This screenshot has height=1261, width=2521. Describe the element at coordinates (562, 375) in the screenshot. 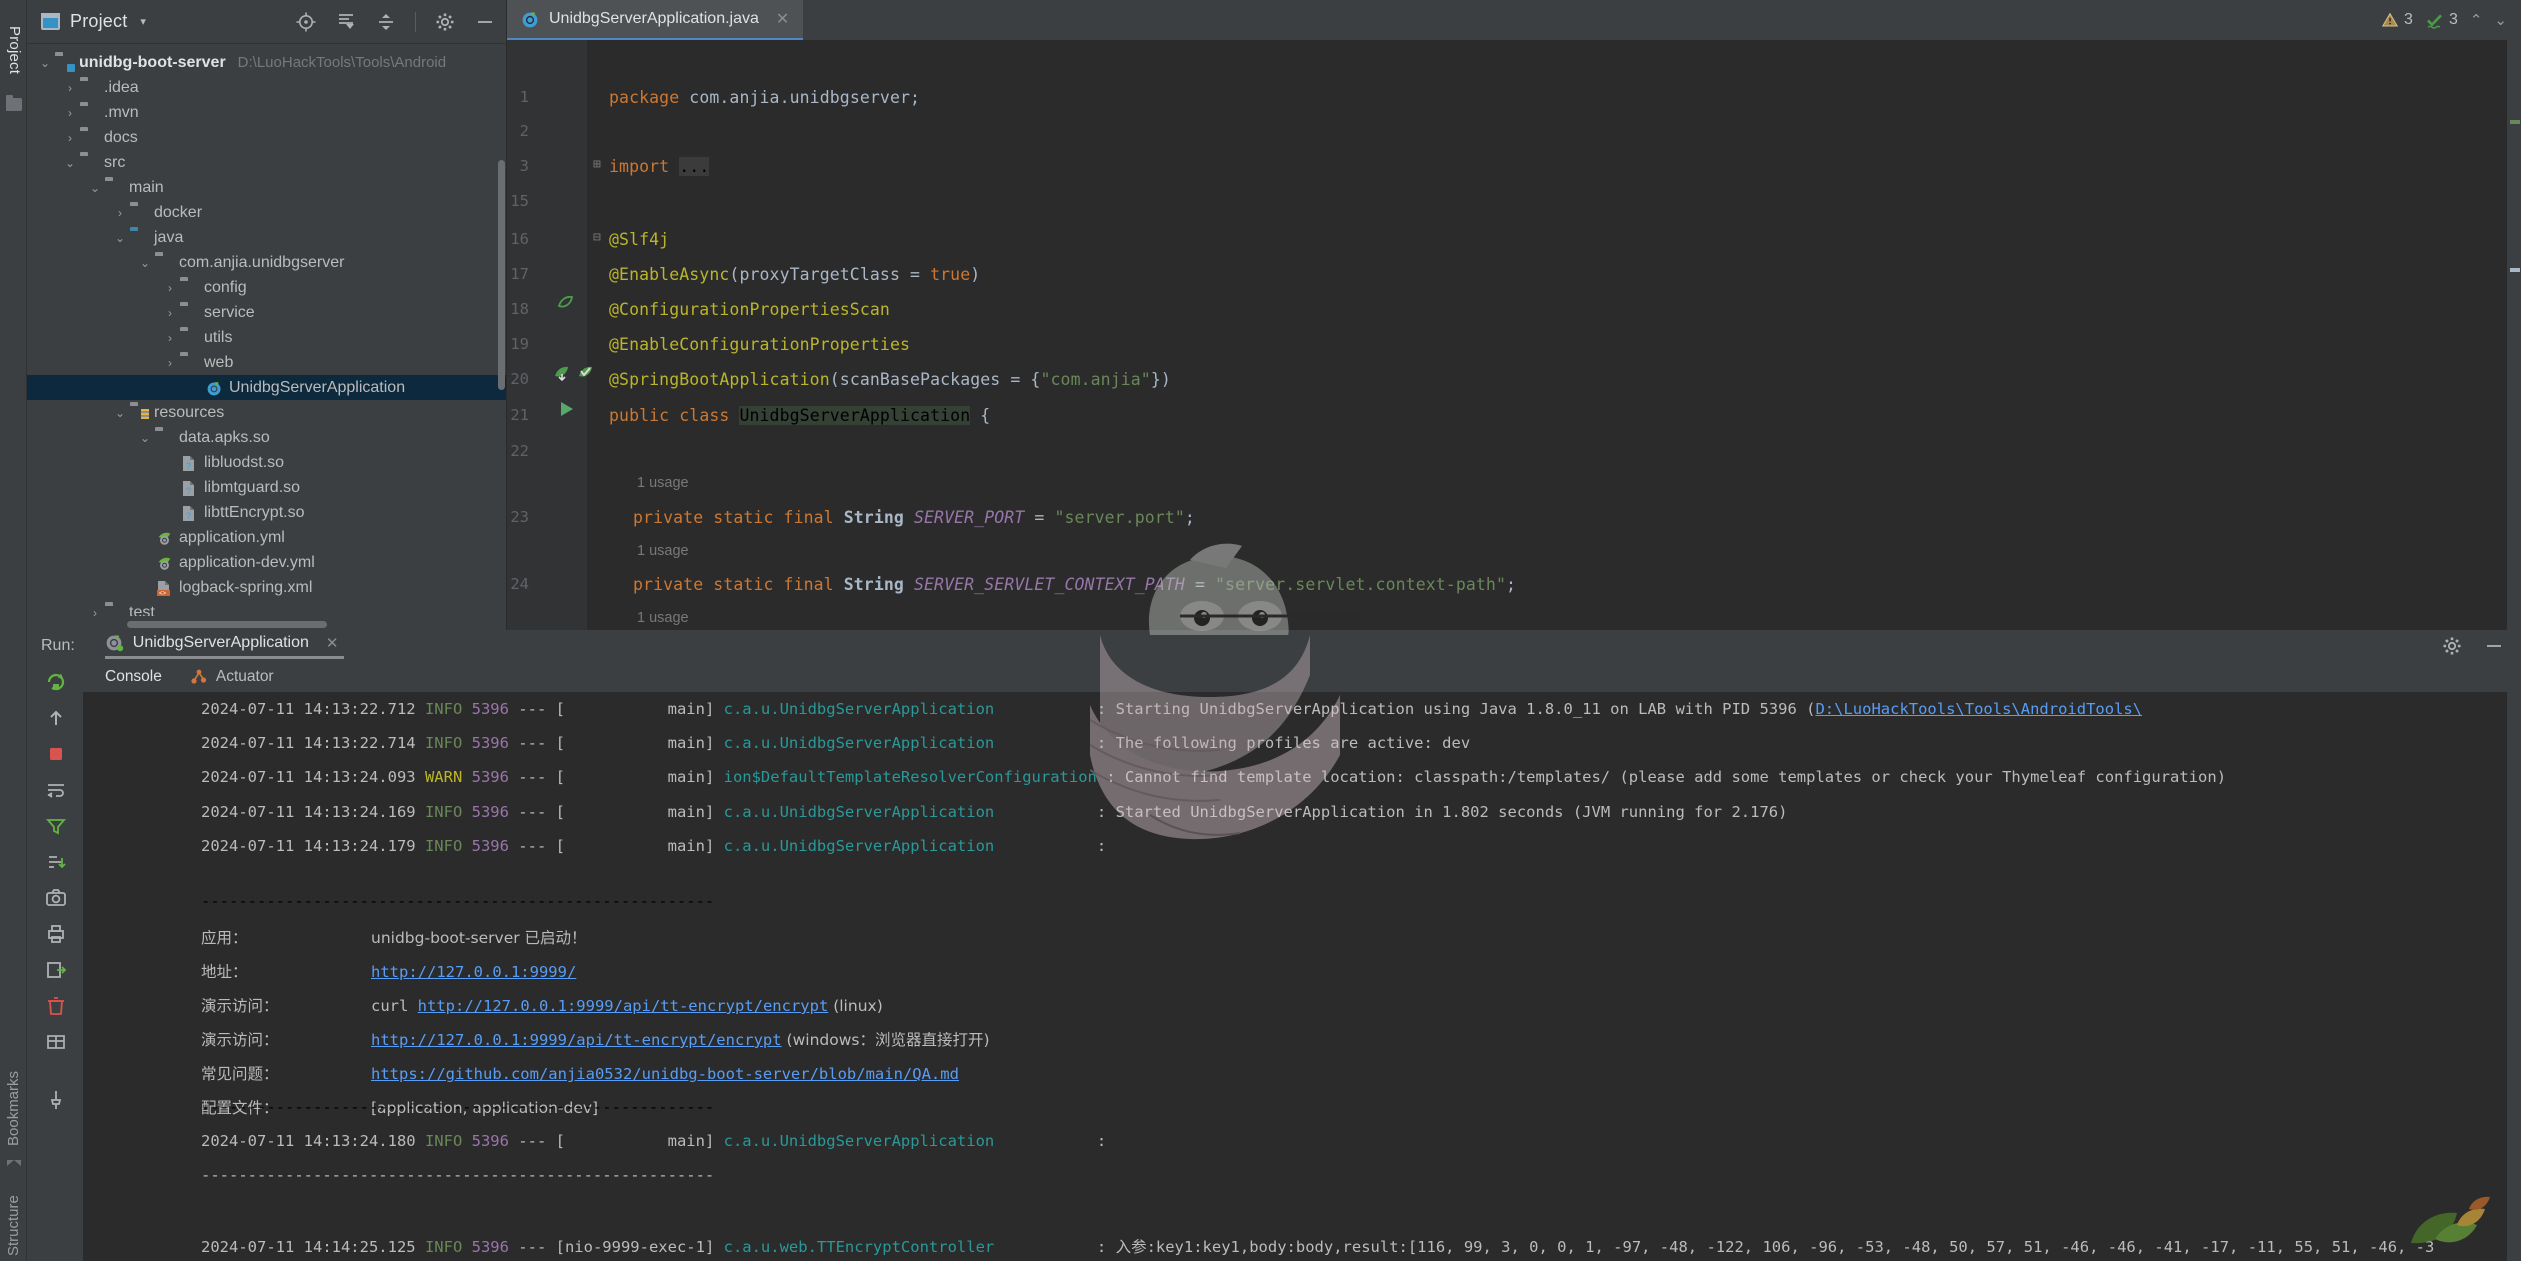

I see `spring-bean-icon` at that location.